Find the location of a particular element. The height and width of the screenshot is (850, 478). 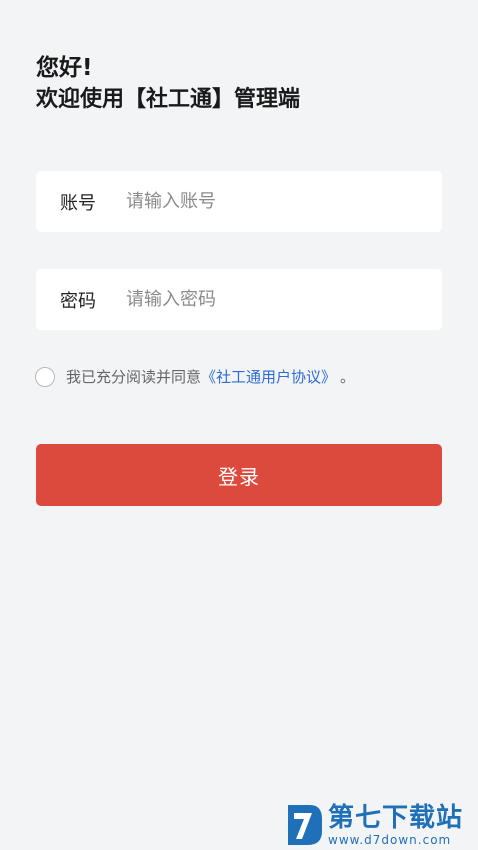

watermark: 第七下载站 www.d7down.com is located at coordinates (373, 825).